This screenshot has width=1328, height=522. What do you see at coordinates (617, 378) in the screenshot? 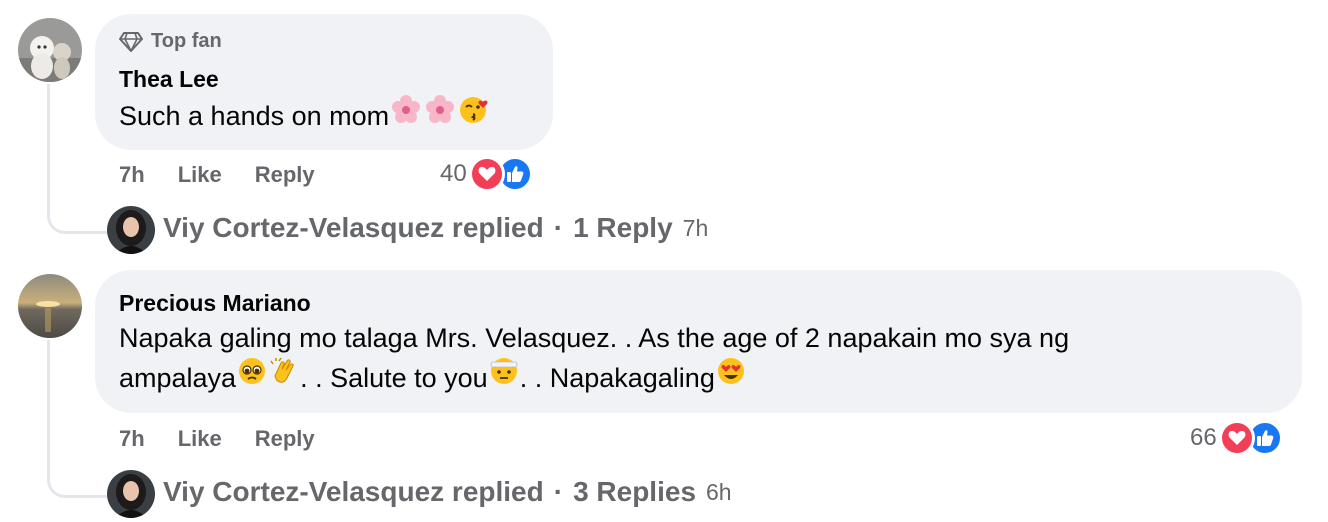
I see `comment-text-segment: . . Napakagaling` at bounding box center [617, 378].